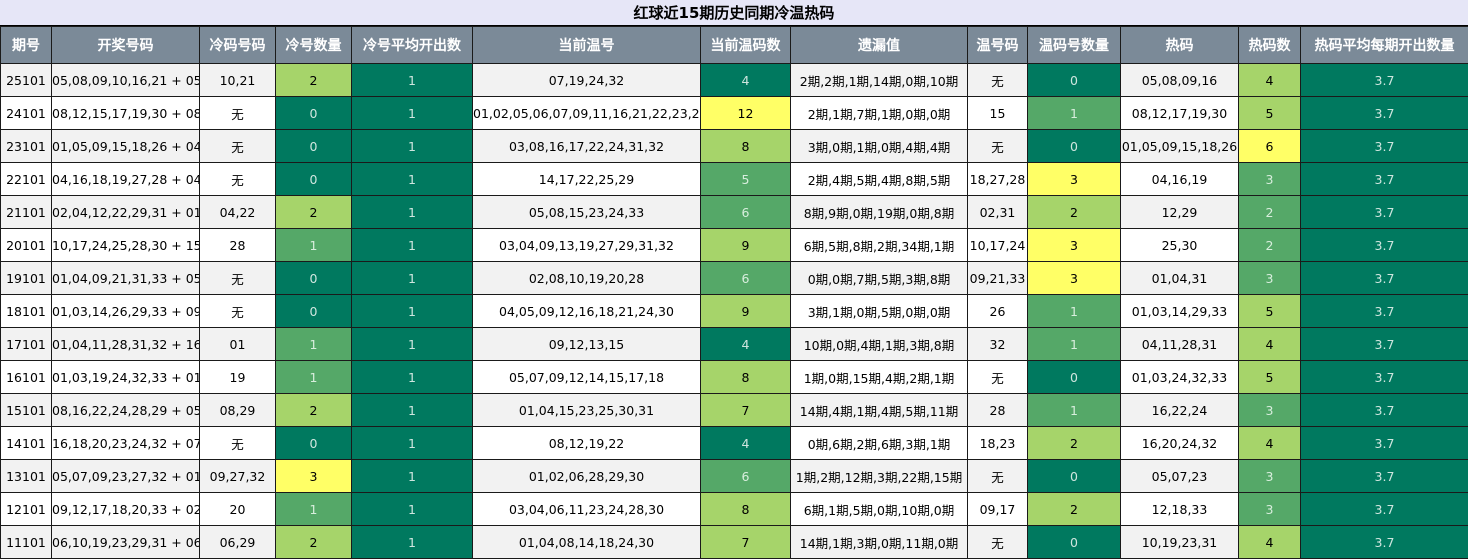  I want to click on cell-cold-numbers: 19, so click(237, 377).